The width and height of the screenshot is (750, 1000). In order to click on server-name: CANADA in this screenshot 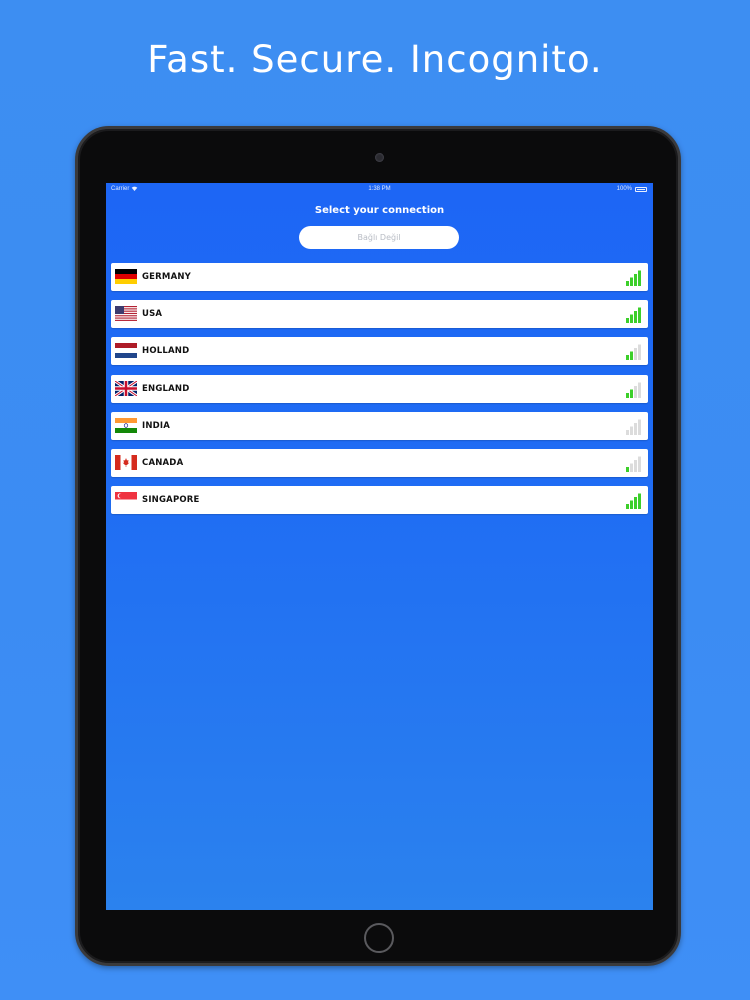, I will do `click(163, 462)`.